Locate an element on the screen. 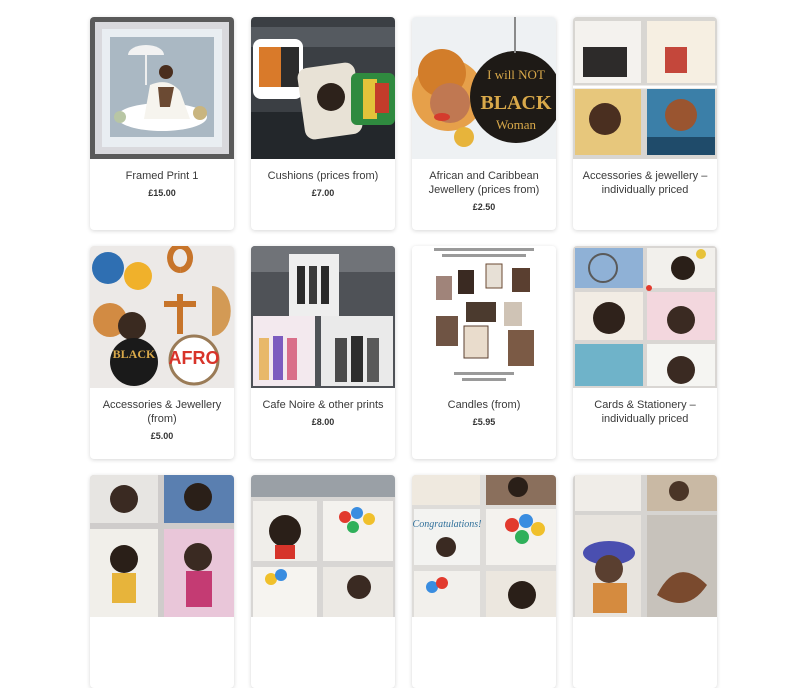 The height and width of the screenshot is (688, 800). product-title: Framed Print 1 is located at coordinates (162, 176).